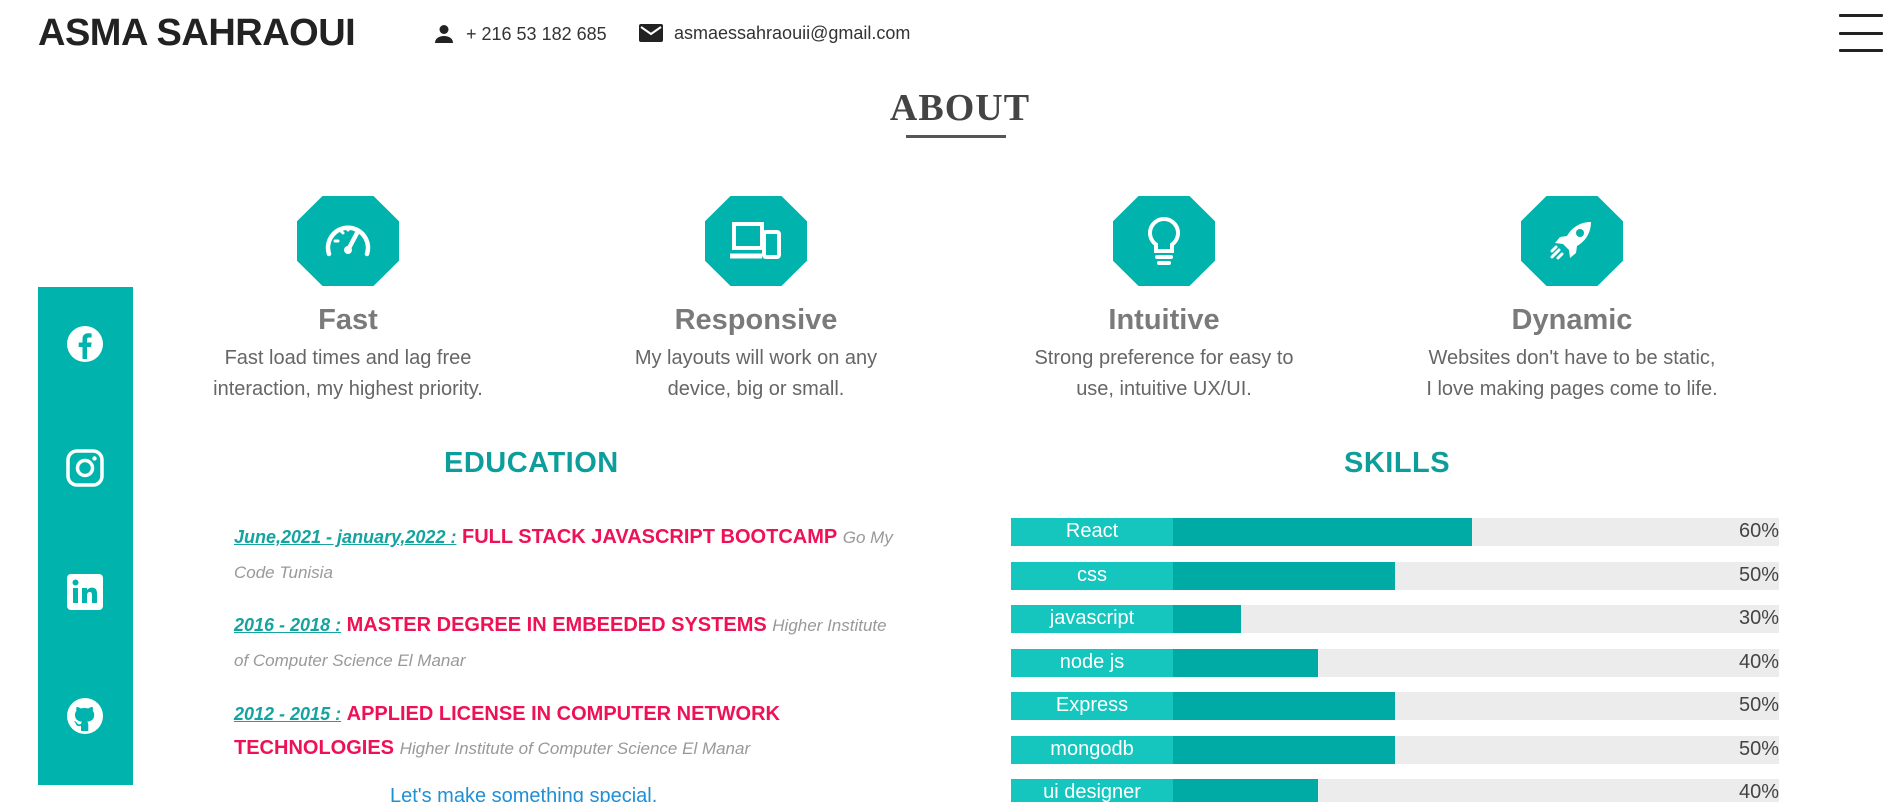 The width and height of the screenshot is (1887, 802). Describe the element at coordinates (756, 320) in the screenshot. I see `feature-title: Responsive` at that location.